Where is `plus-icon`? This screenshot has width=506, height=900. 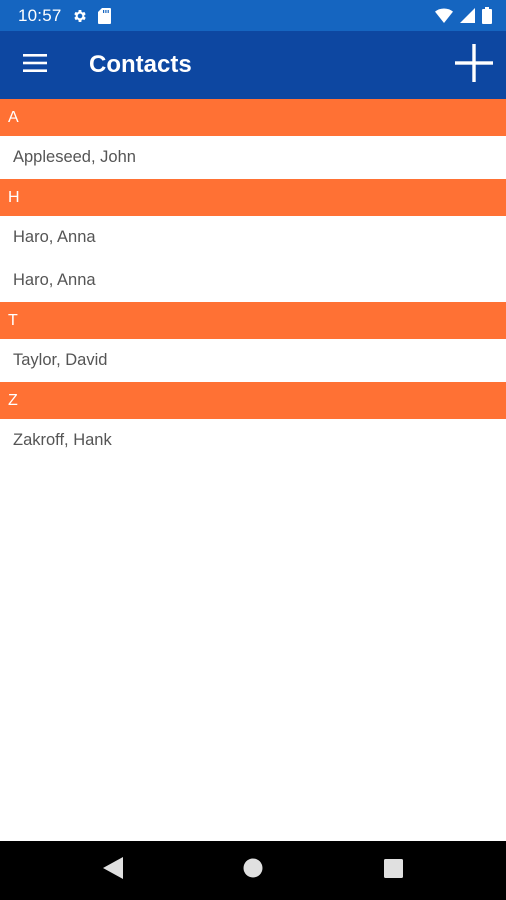
plus-icon is located at coordinates (474, 65).